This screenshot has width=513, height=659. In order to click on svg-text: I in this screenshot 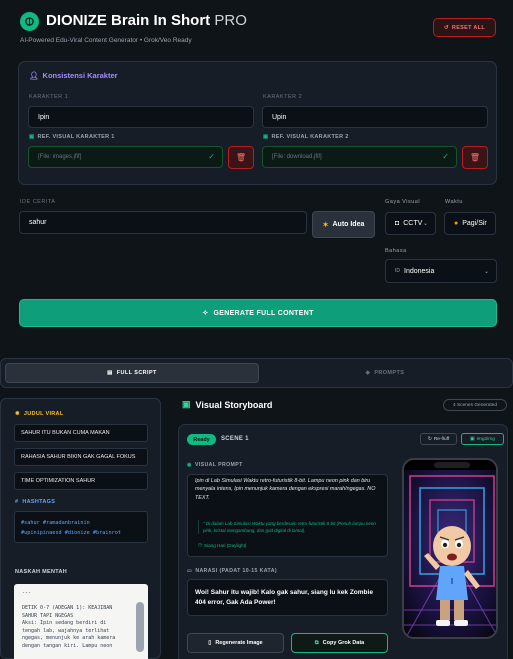, I will do `click(452, 581)`.